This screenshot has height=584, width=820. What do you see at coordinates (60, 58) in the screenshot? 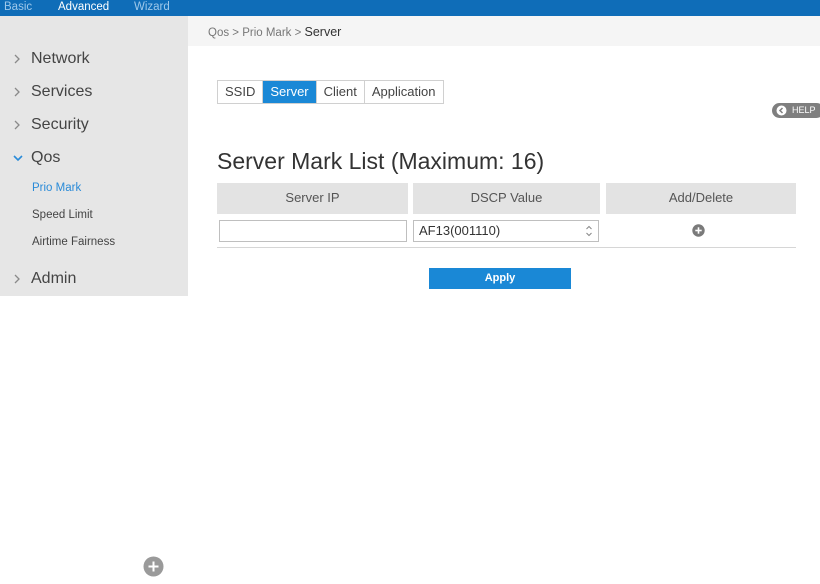
I see `sidebar-item-label: Network` at bounding box center [60, 58].